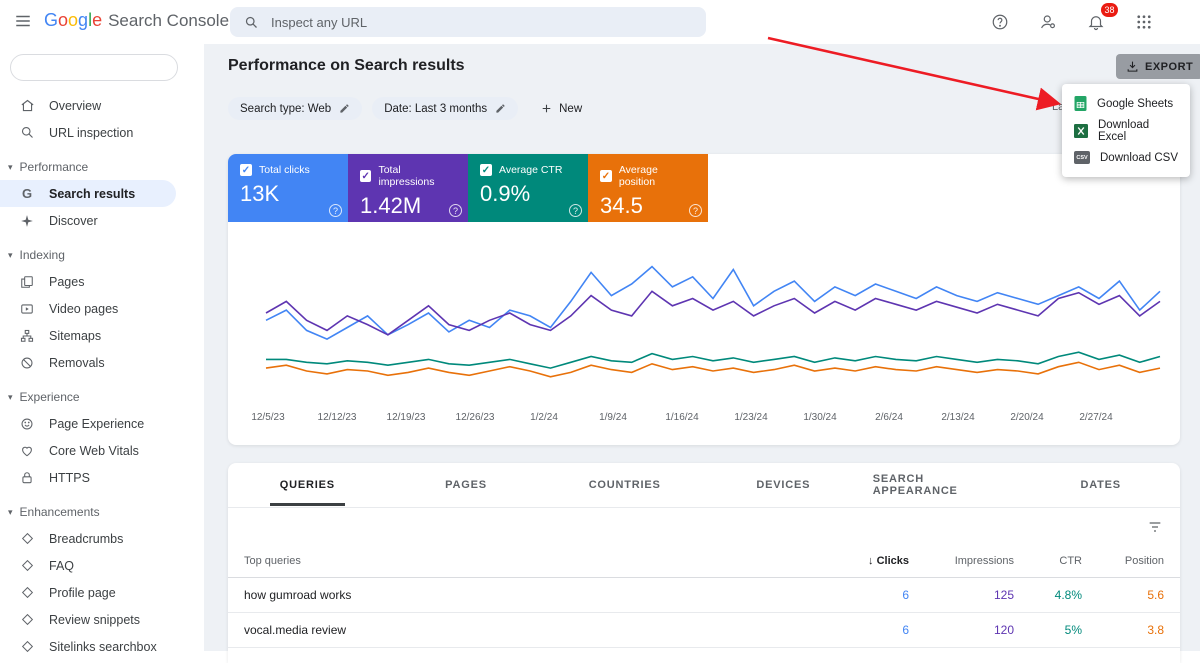  I want to click on export-button-label: EXPORT, so click(1169, 66).